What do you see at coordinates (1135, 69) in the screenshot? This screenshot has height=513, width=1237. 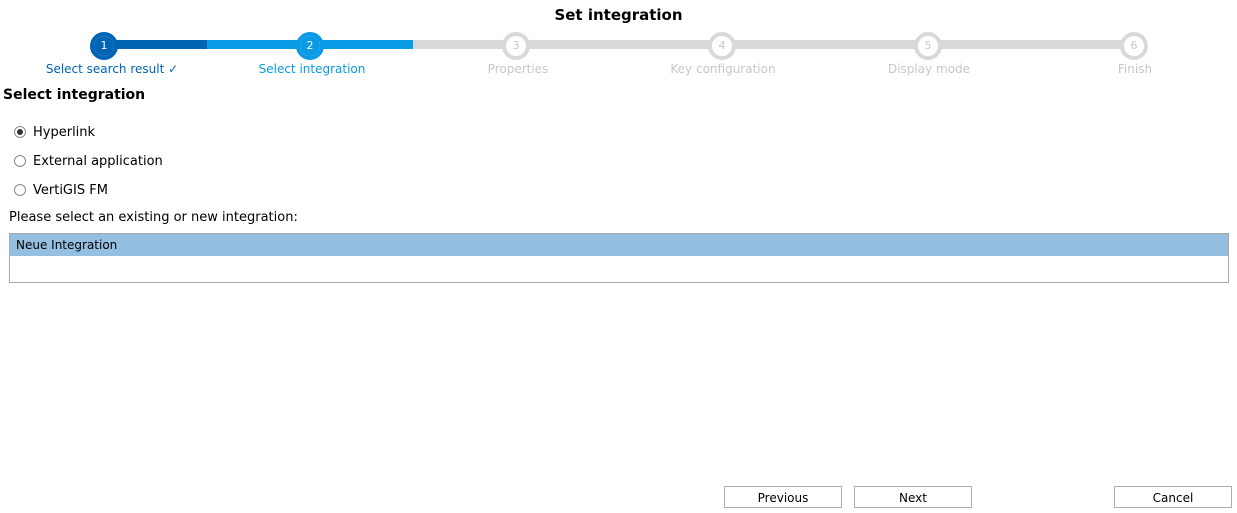 I see `step-6-label: Finish` at bounding box center [1135, 69].